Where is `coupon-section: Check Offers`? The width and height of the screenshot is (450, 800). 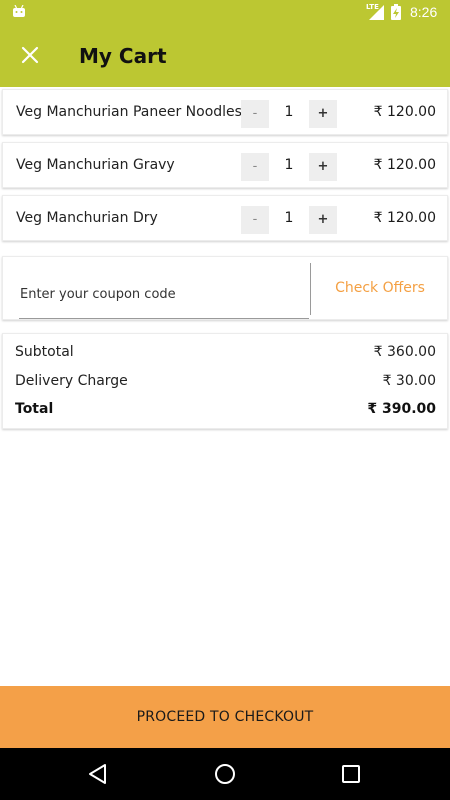 coupon-section: Check Offers is located at coordinates (225, 288).